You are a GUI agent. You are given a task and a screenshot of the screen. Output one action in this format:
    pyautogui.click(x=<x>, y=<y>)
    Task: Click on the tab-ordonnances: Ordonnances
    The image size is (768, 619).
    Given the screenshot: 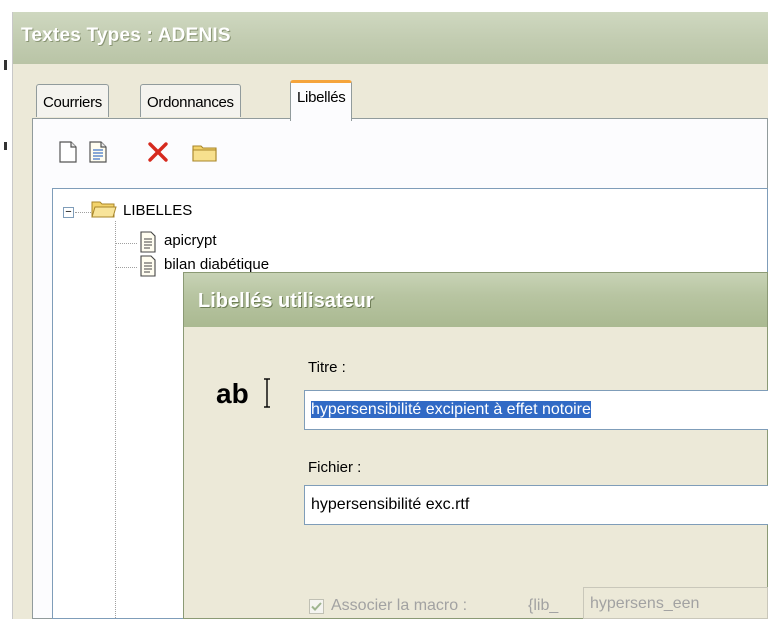 What is the action you would take?
    pyautogui.click(x=190, y=100)
    